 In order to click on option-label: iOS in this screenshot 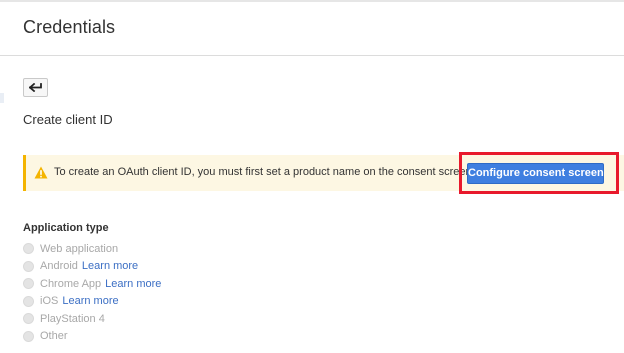, I will do `click(49, 301)`.